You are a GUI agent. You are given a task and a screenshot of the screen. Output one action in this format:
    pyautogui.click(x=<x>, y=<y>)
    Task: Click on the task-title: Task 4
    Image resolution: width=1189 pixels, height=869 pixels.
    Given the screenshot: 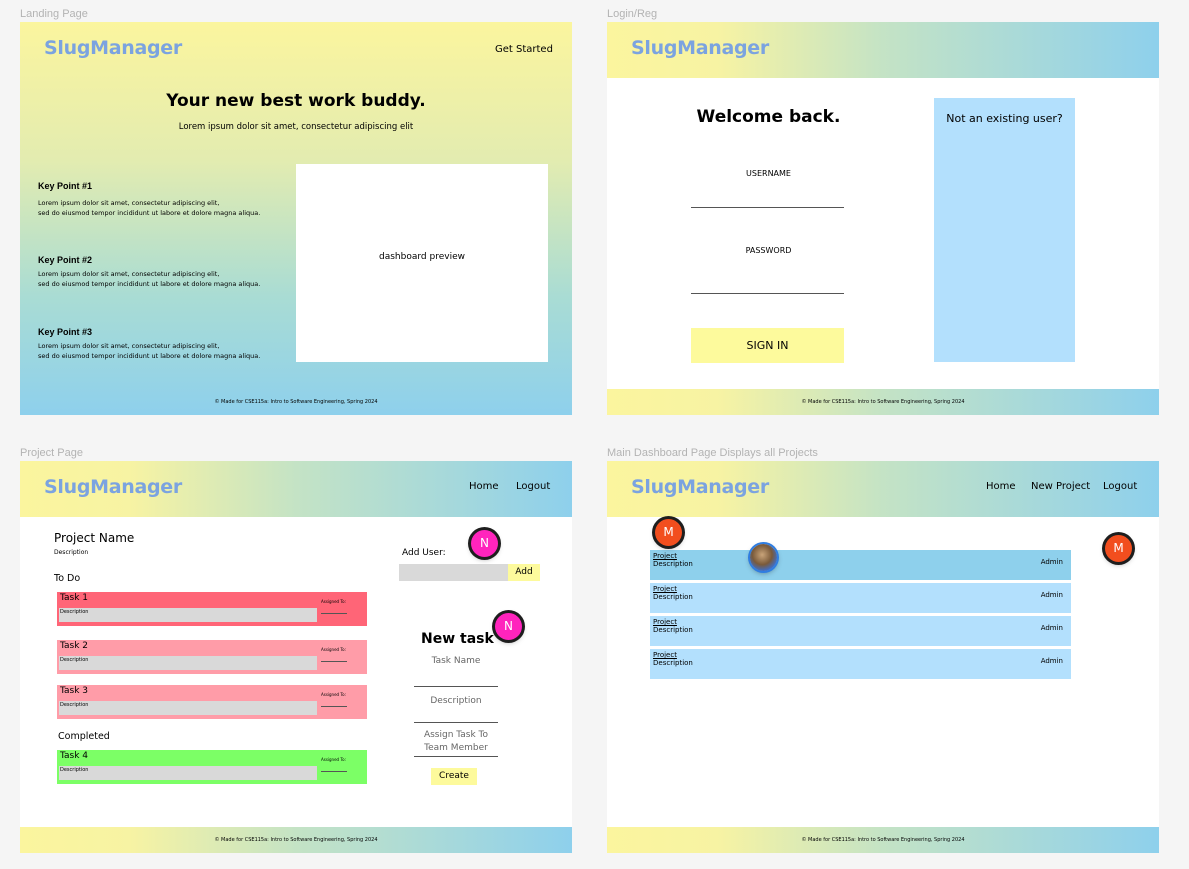 What is the action you would take?
    pyautogui.click(x=74, y=756)
    